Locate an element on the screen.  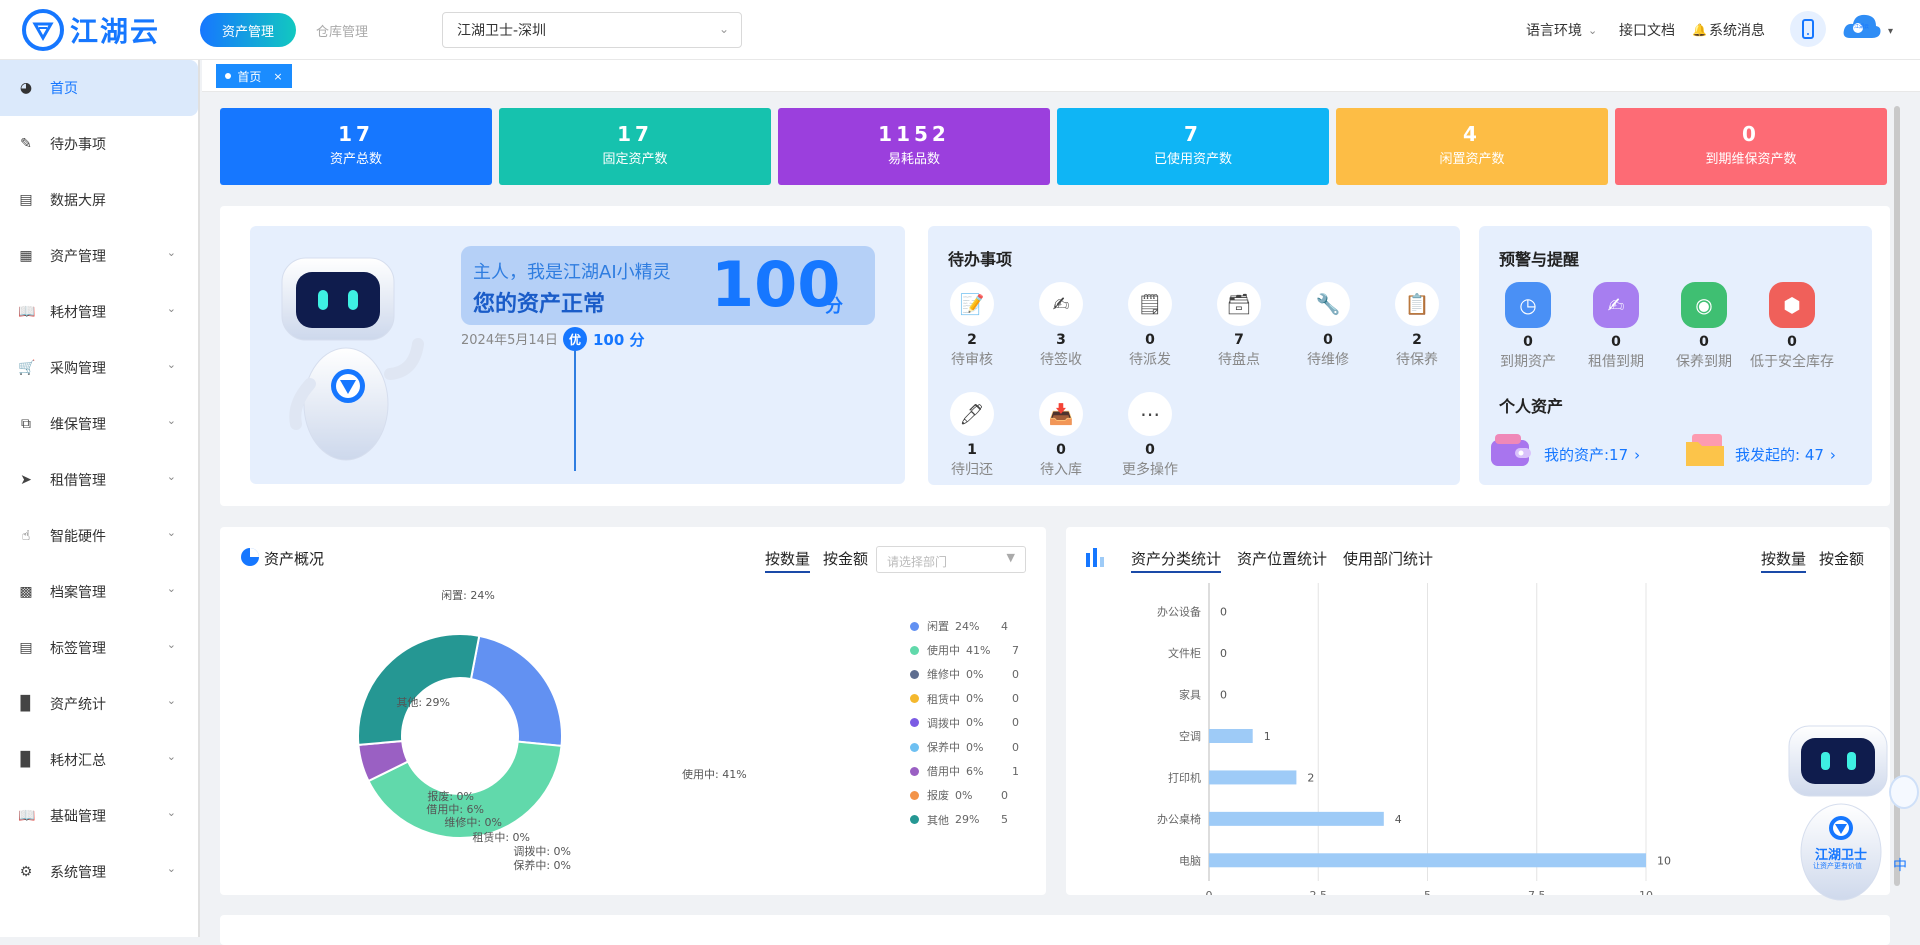
lang-toggle: 中 is located at coordinates (1900, 865).